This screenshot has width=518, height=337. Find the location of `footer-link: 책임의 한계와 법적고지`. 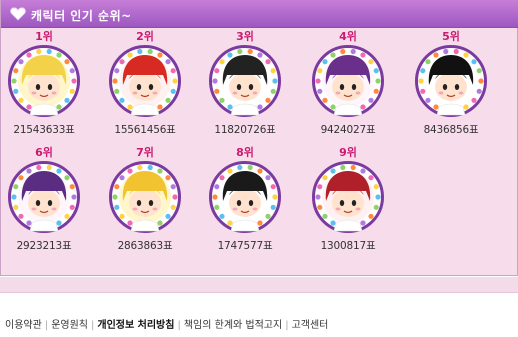

footer-link: 책임의 한계와 법적고지 is located at coordinates (233, 325).